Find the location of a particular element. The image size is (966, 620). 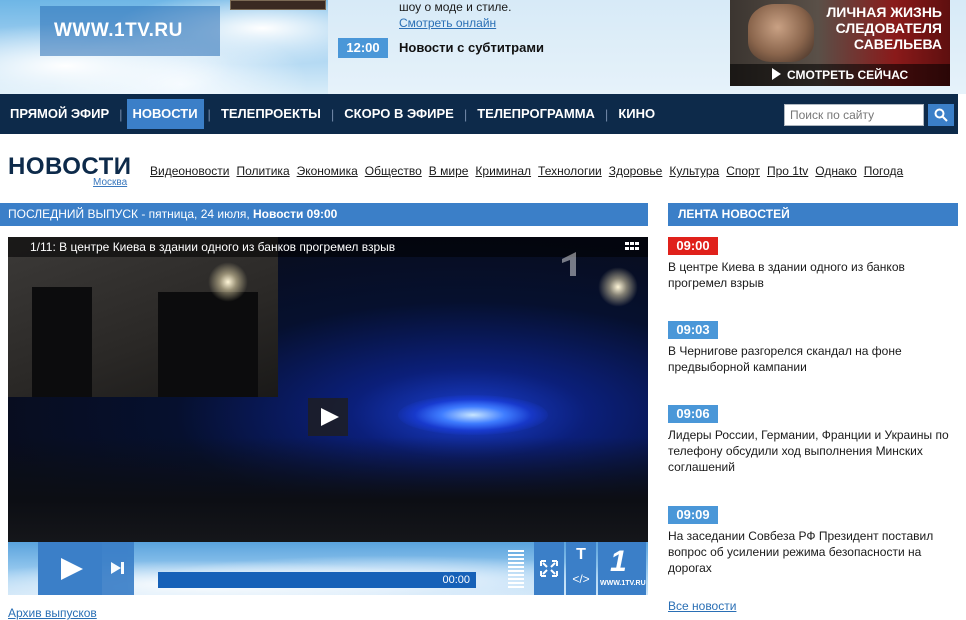

nav-item: ТЕЛЕПРОЕКТЫ is located at coordinates (271, 114).